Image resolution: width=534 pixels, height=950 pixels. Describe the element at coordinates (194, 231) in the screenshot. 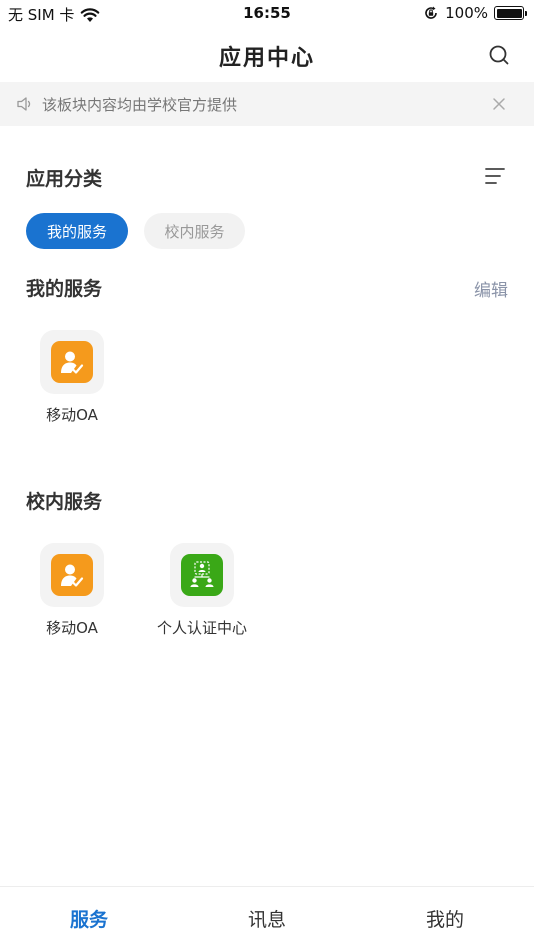

I see `chip-campus-services: 校内服务` at that location.